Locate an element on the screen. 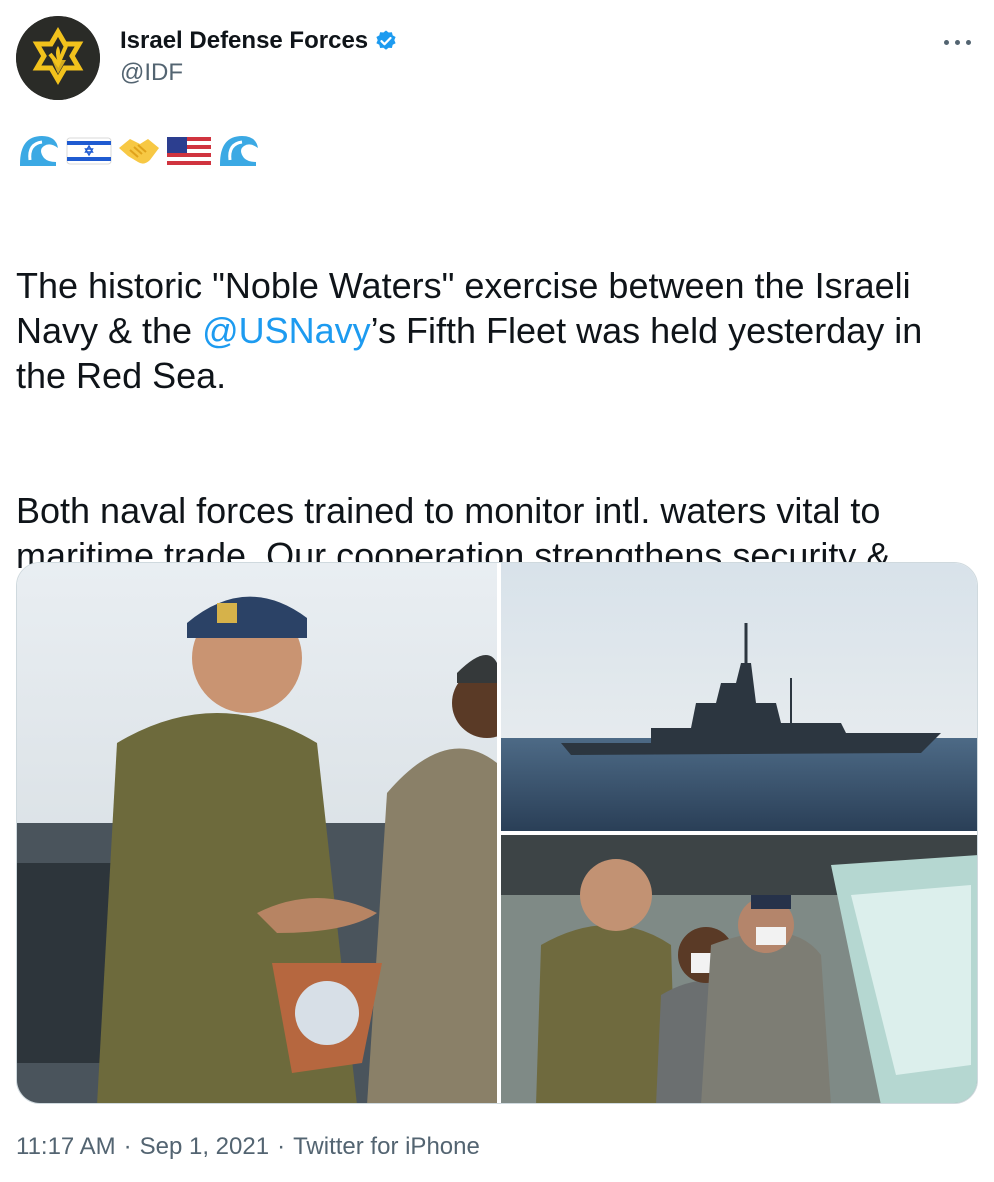  handshake-emoji is located at coordinates (139, 150).